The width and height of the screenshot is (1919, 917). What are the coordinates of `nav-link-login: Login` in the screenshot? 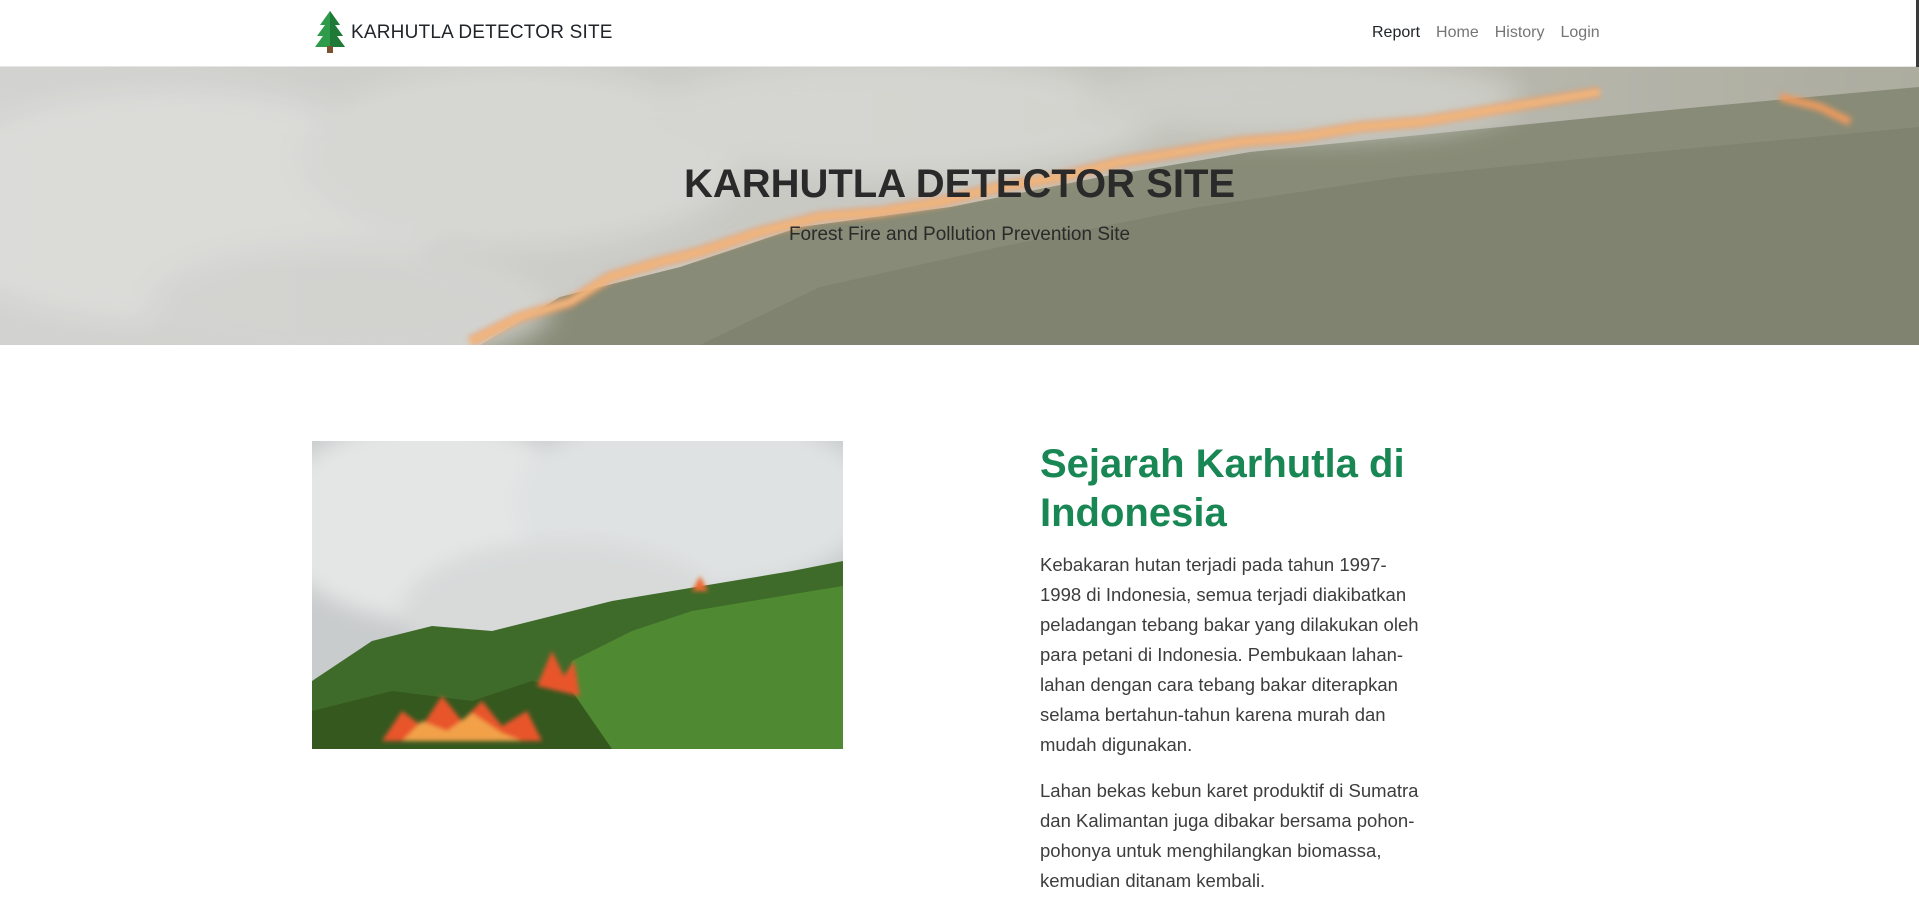 It's located at (1580, 33).